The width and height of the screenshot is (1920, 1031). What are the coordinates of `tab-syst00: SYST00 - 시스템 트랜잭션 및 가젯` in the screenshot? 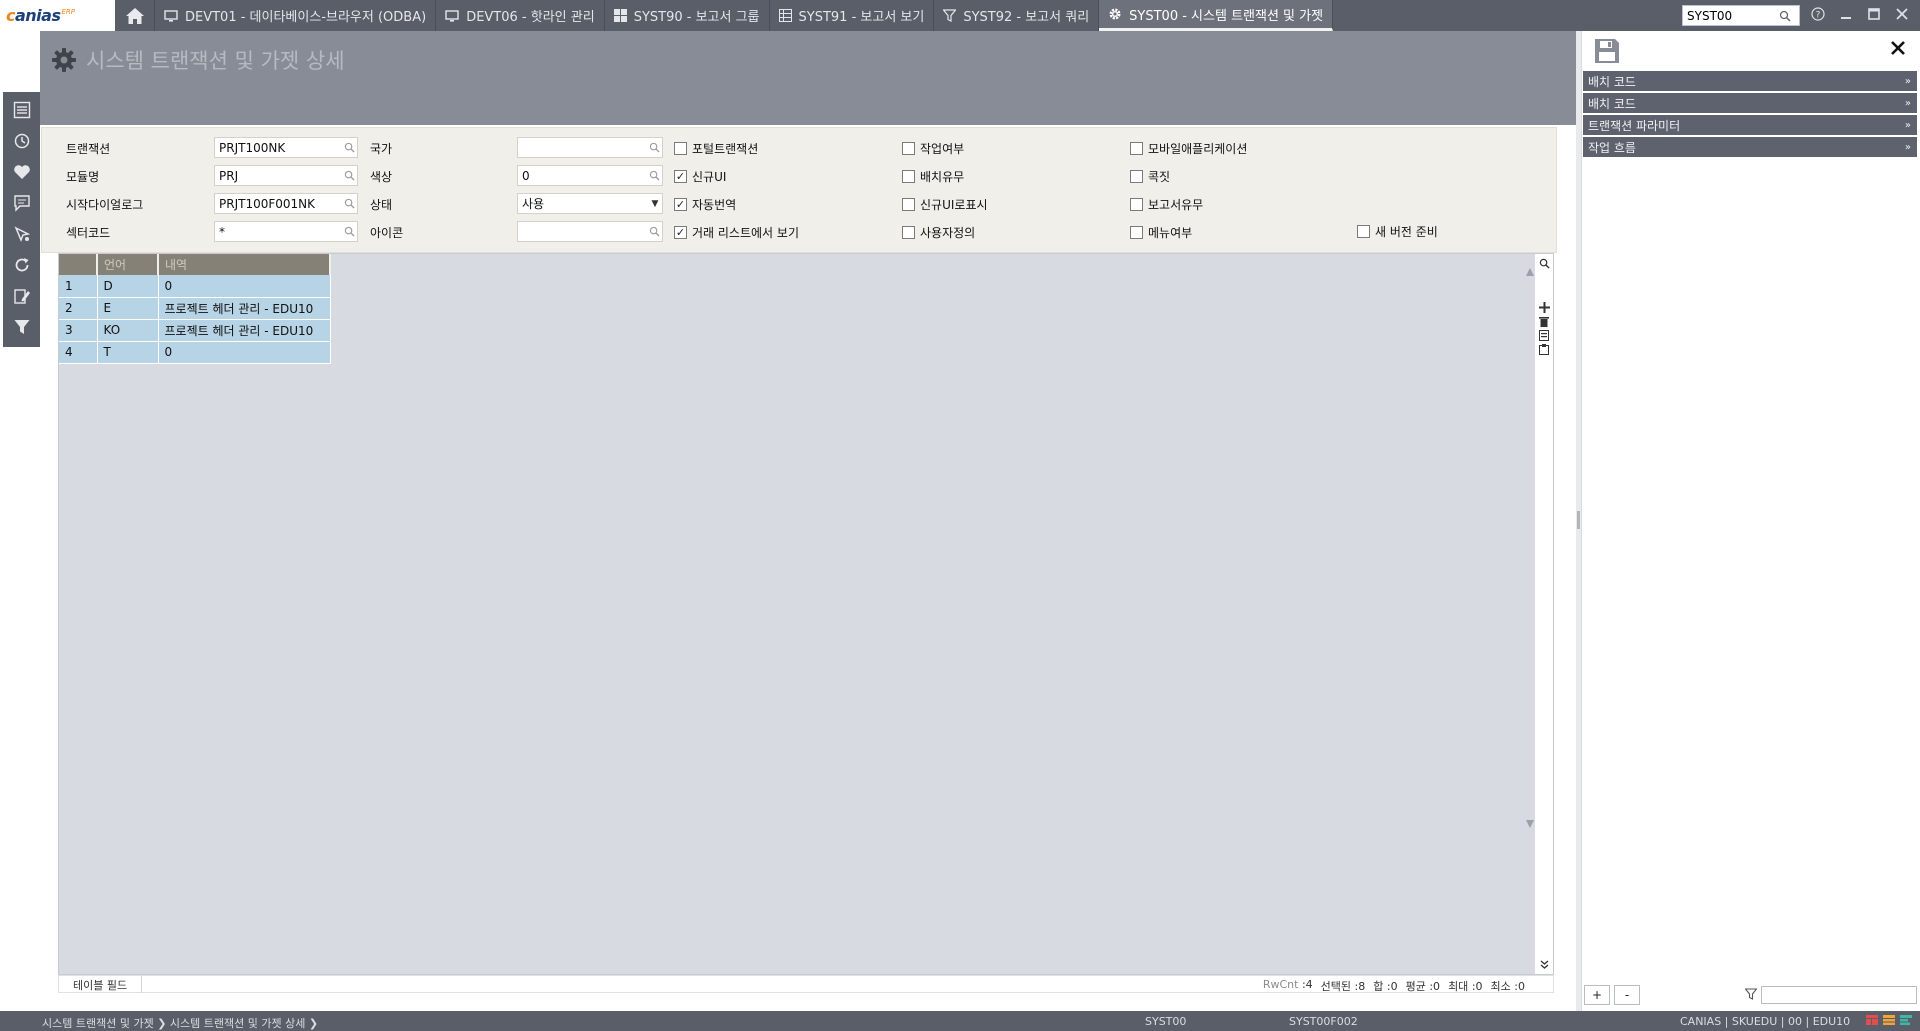 It's located at (1216, 15).